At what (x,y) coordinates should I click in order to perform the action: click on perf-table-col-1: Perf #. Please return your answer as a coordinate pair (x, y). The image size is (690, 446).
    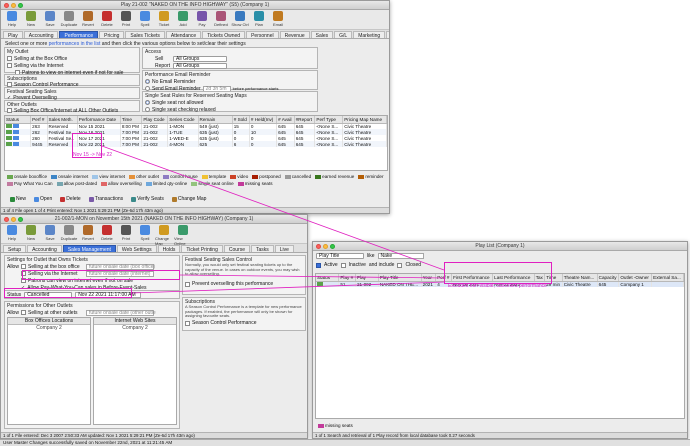
    Looking at the image, I should click on (39, 120).